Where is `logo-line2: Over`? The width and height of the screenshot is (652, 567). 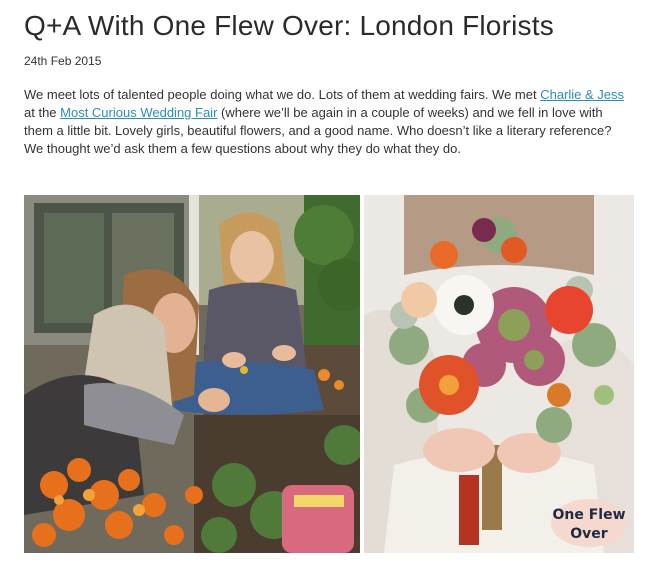
logo-line2: Over is located at coordinates (589, 534).